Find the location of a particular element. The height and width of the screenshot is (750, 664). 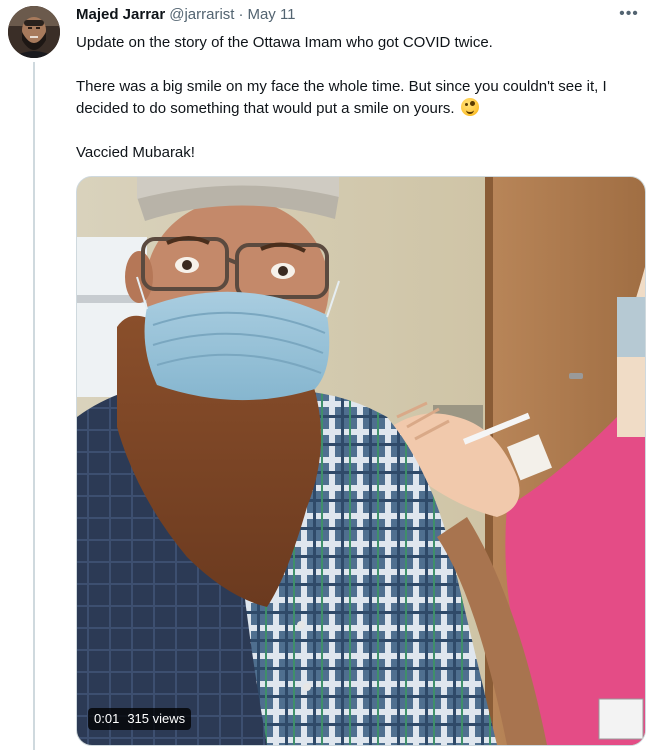

video-info-badge: 0:01 315 views is located at coordinates (140, 719).